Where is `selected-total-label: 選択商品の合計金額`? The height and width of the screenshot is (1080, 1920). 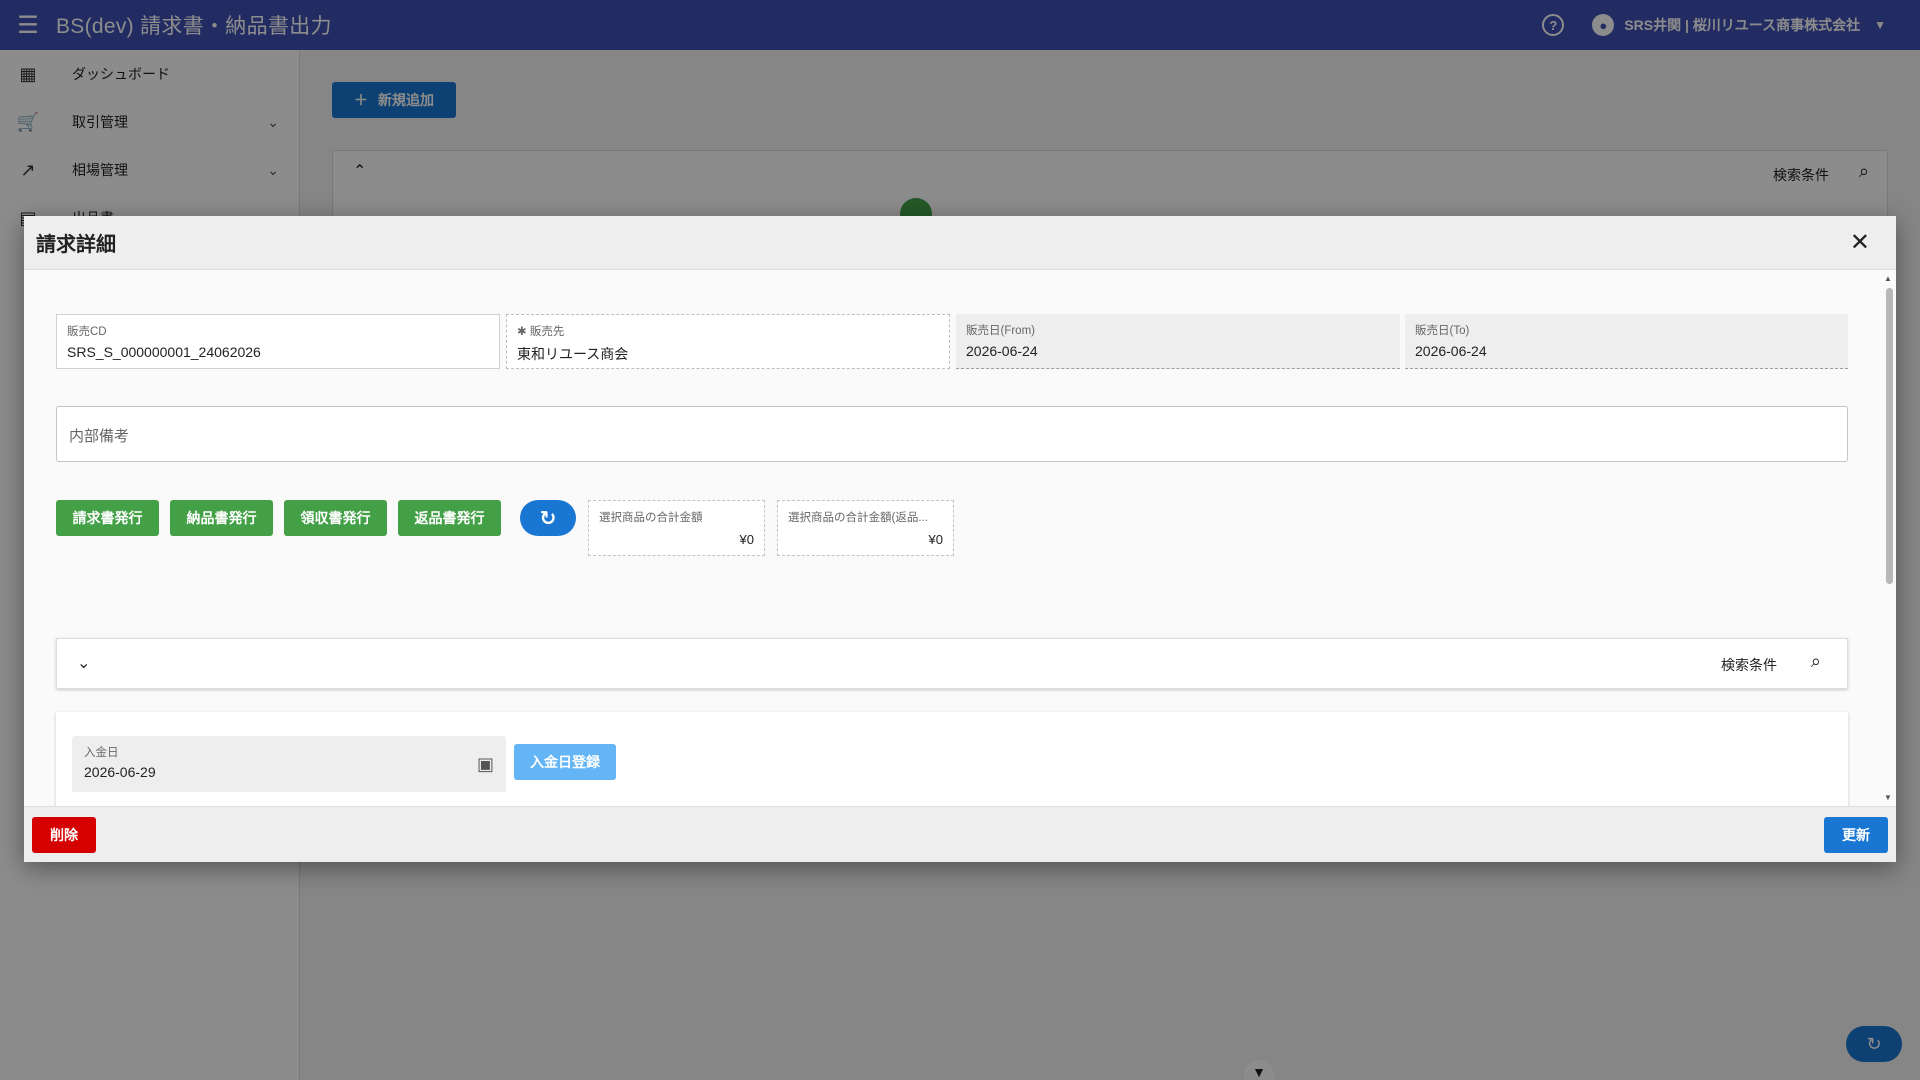
selected-total-label: 選択商品の合計金額 is located at coordinates (651, 518).